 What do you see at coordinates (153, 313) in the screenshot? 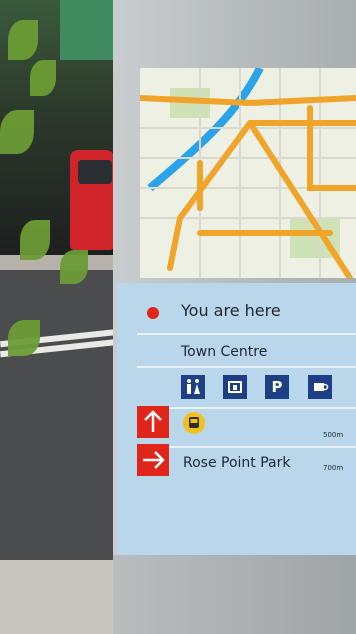
I see `red-dot-icon` at bounding box center [153, 313].